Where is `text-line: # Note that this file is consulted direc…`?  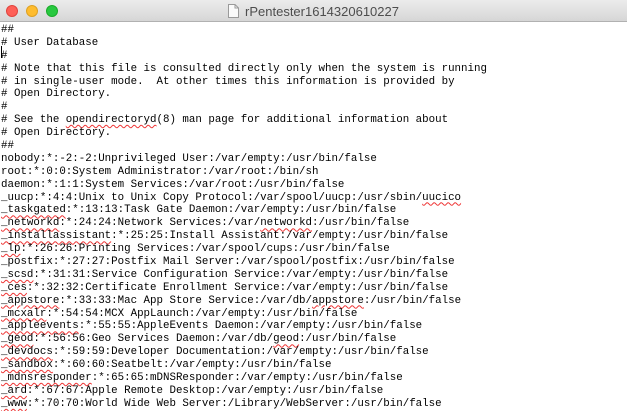
text-line: # Note that this file is consulted direc… is located at coordinates (314, 69).